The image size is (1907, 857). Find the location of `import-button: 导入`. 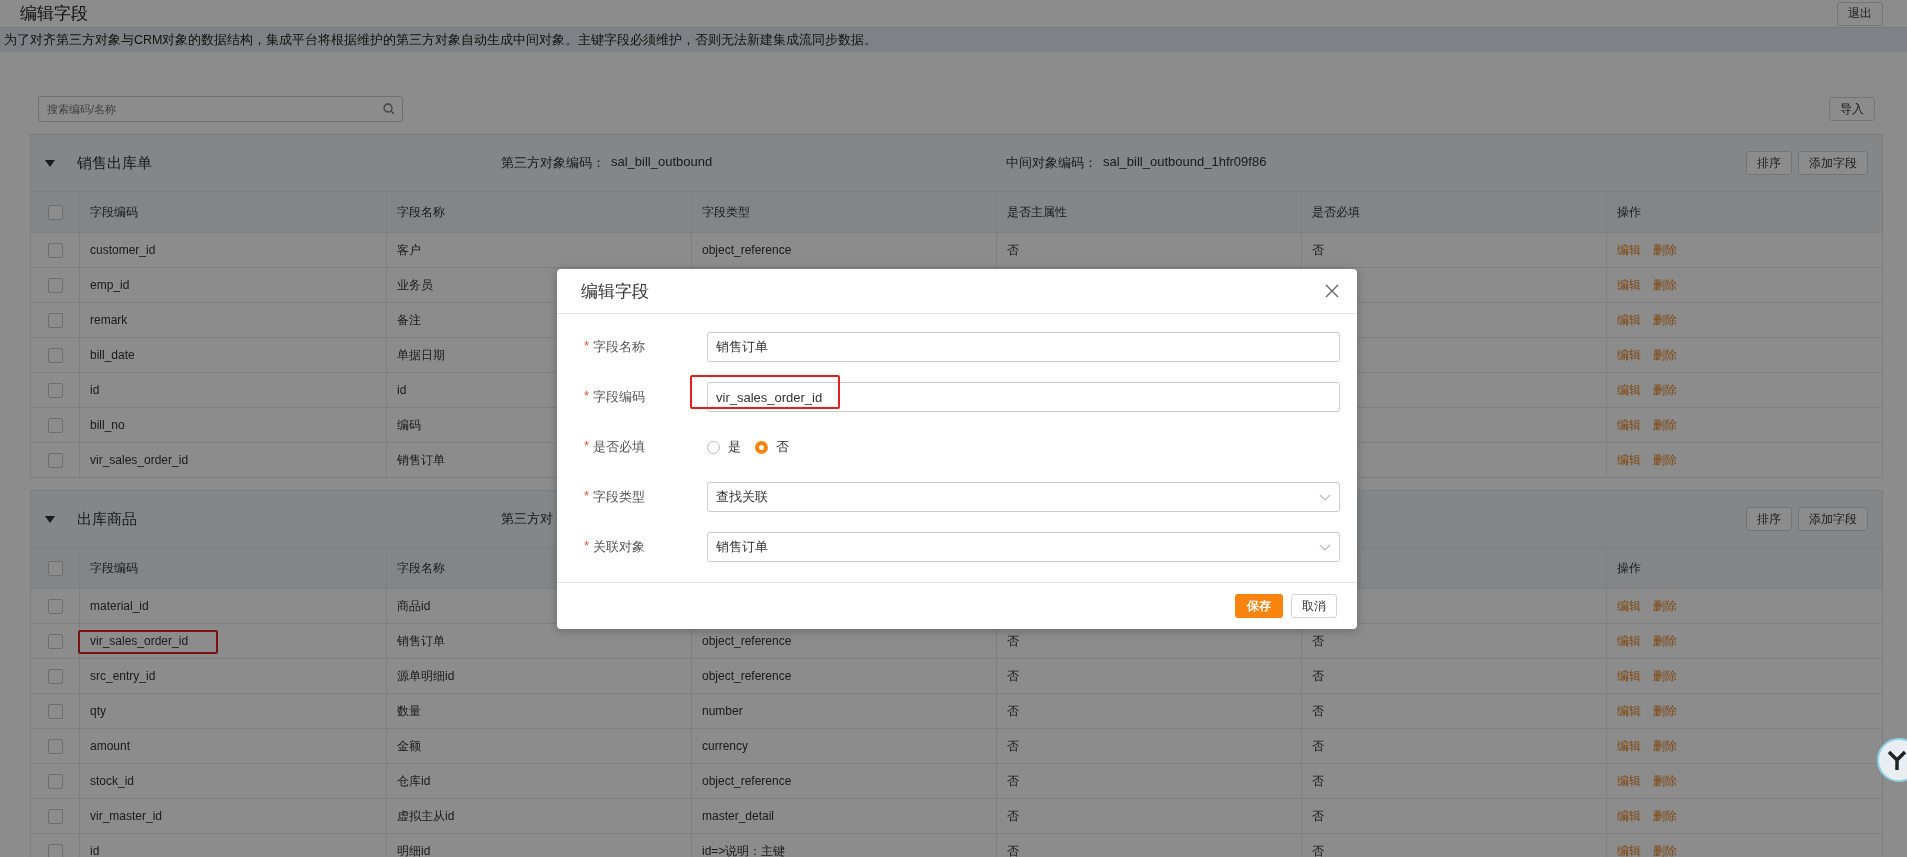

import-button: 导入 is located at coordinates (1852, 109).